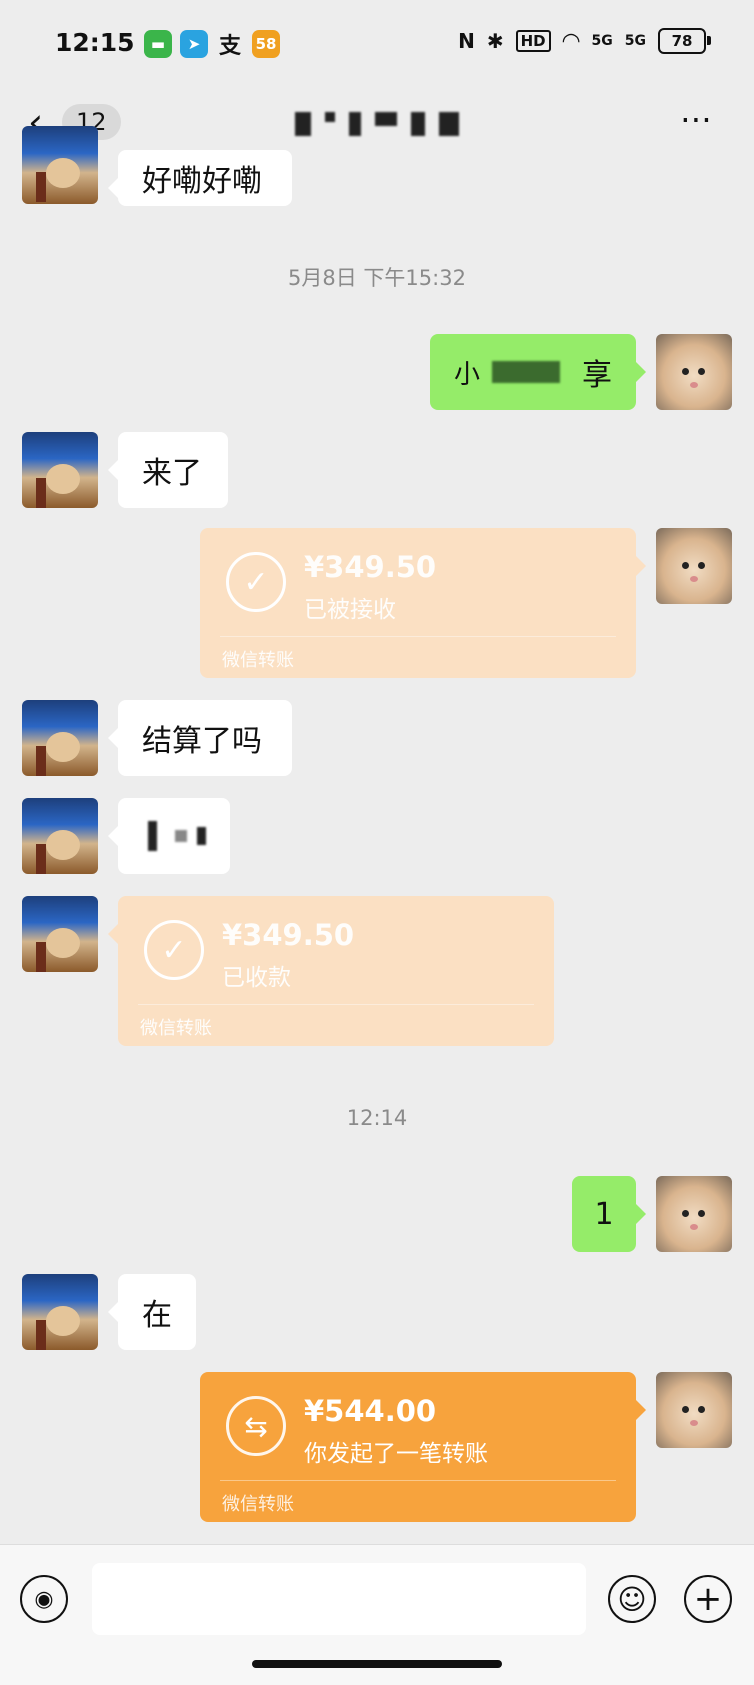 The height and width of the screenshot is (1685, 754). Describe the element at coordinates (229, 46) in the screenshot. I see `alipay-app-icon: 支` at that location.